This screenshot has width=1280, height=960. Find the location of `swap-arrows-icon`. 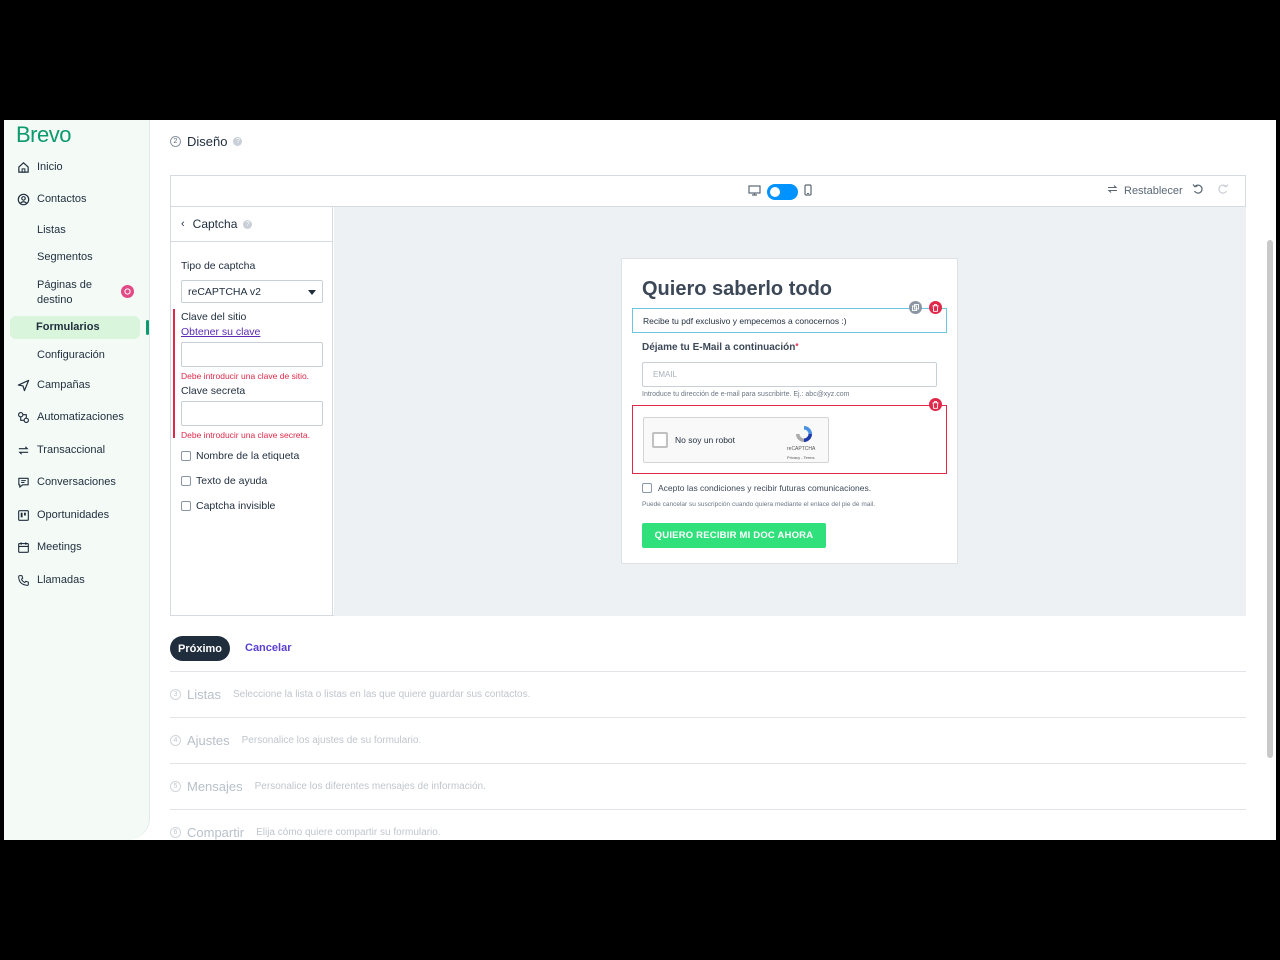

swap-arrows-icon is located at coordinates (23, 450).